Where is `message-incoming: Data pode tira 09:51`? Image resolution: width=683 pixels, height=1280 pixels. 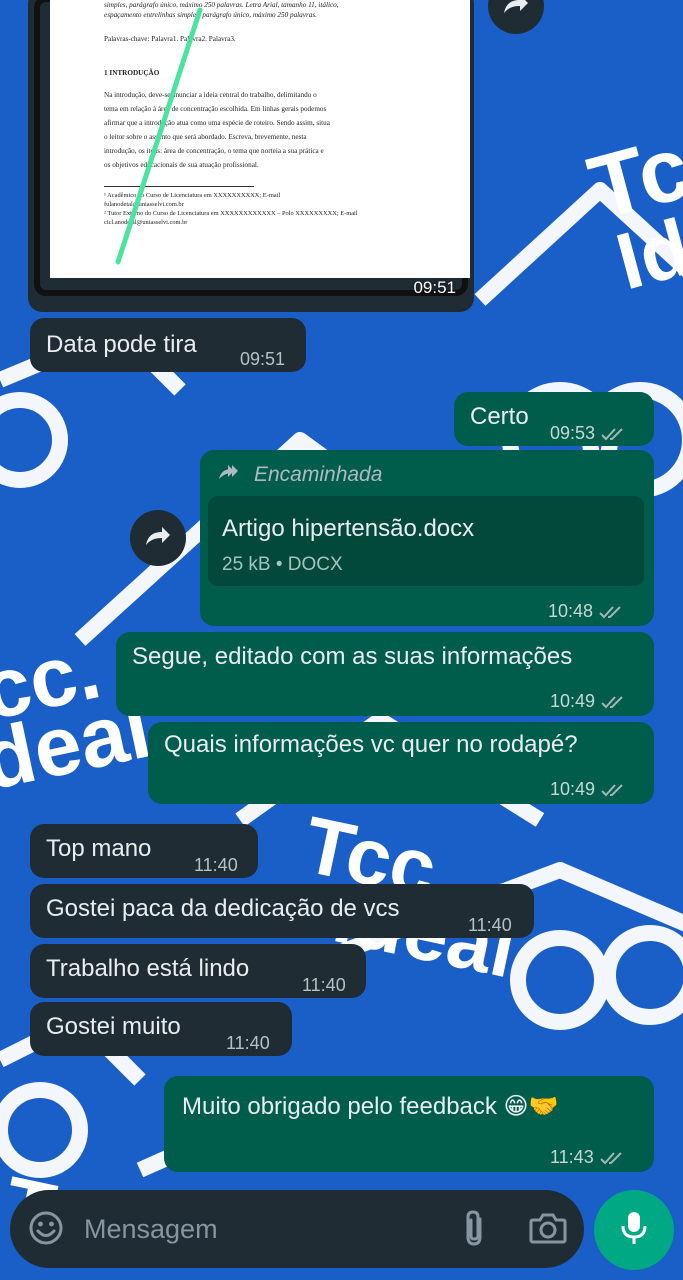 message-incoming: Data pode tira 09:51 is located at coordinates (168, 345).